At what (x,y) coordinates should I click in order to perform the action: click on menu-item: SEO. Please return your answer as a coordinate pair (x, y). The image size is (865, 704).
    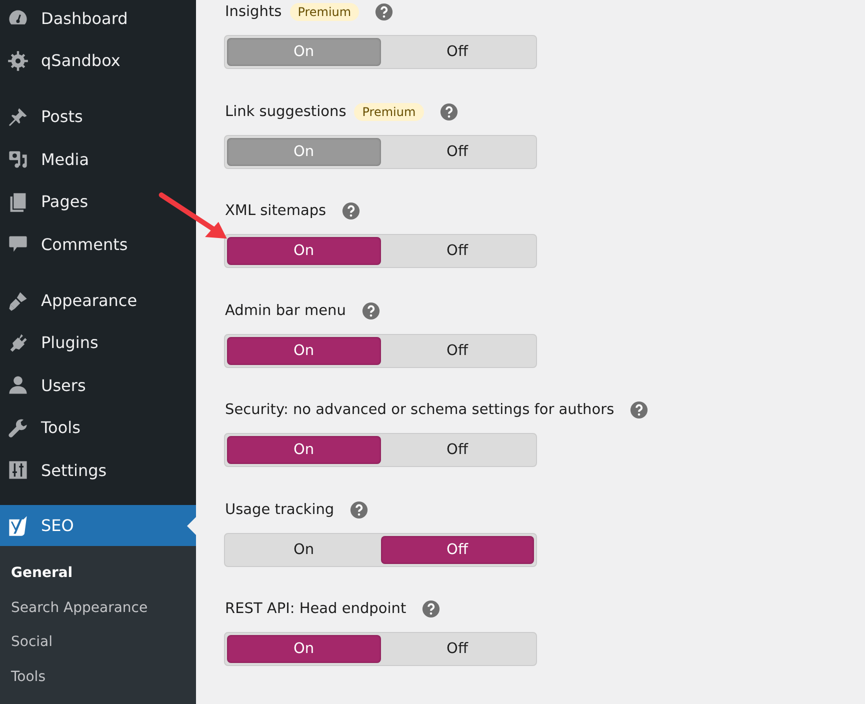
    Looking at the image, I should click on (98, 525).